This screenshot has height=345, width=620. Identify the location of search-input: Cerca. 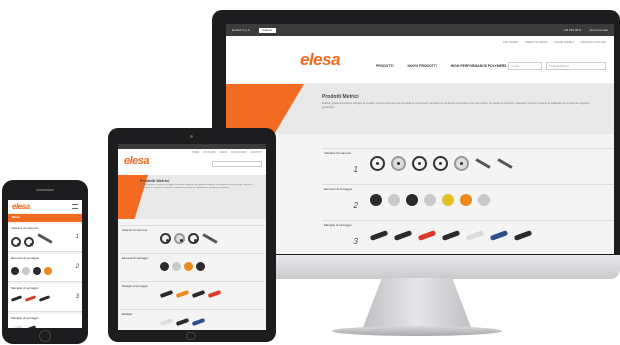
(525, 66).